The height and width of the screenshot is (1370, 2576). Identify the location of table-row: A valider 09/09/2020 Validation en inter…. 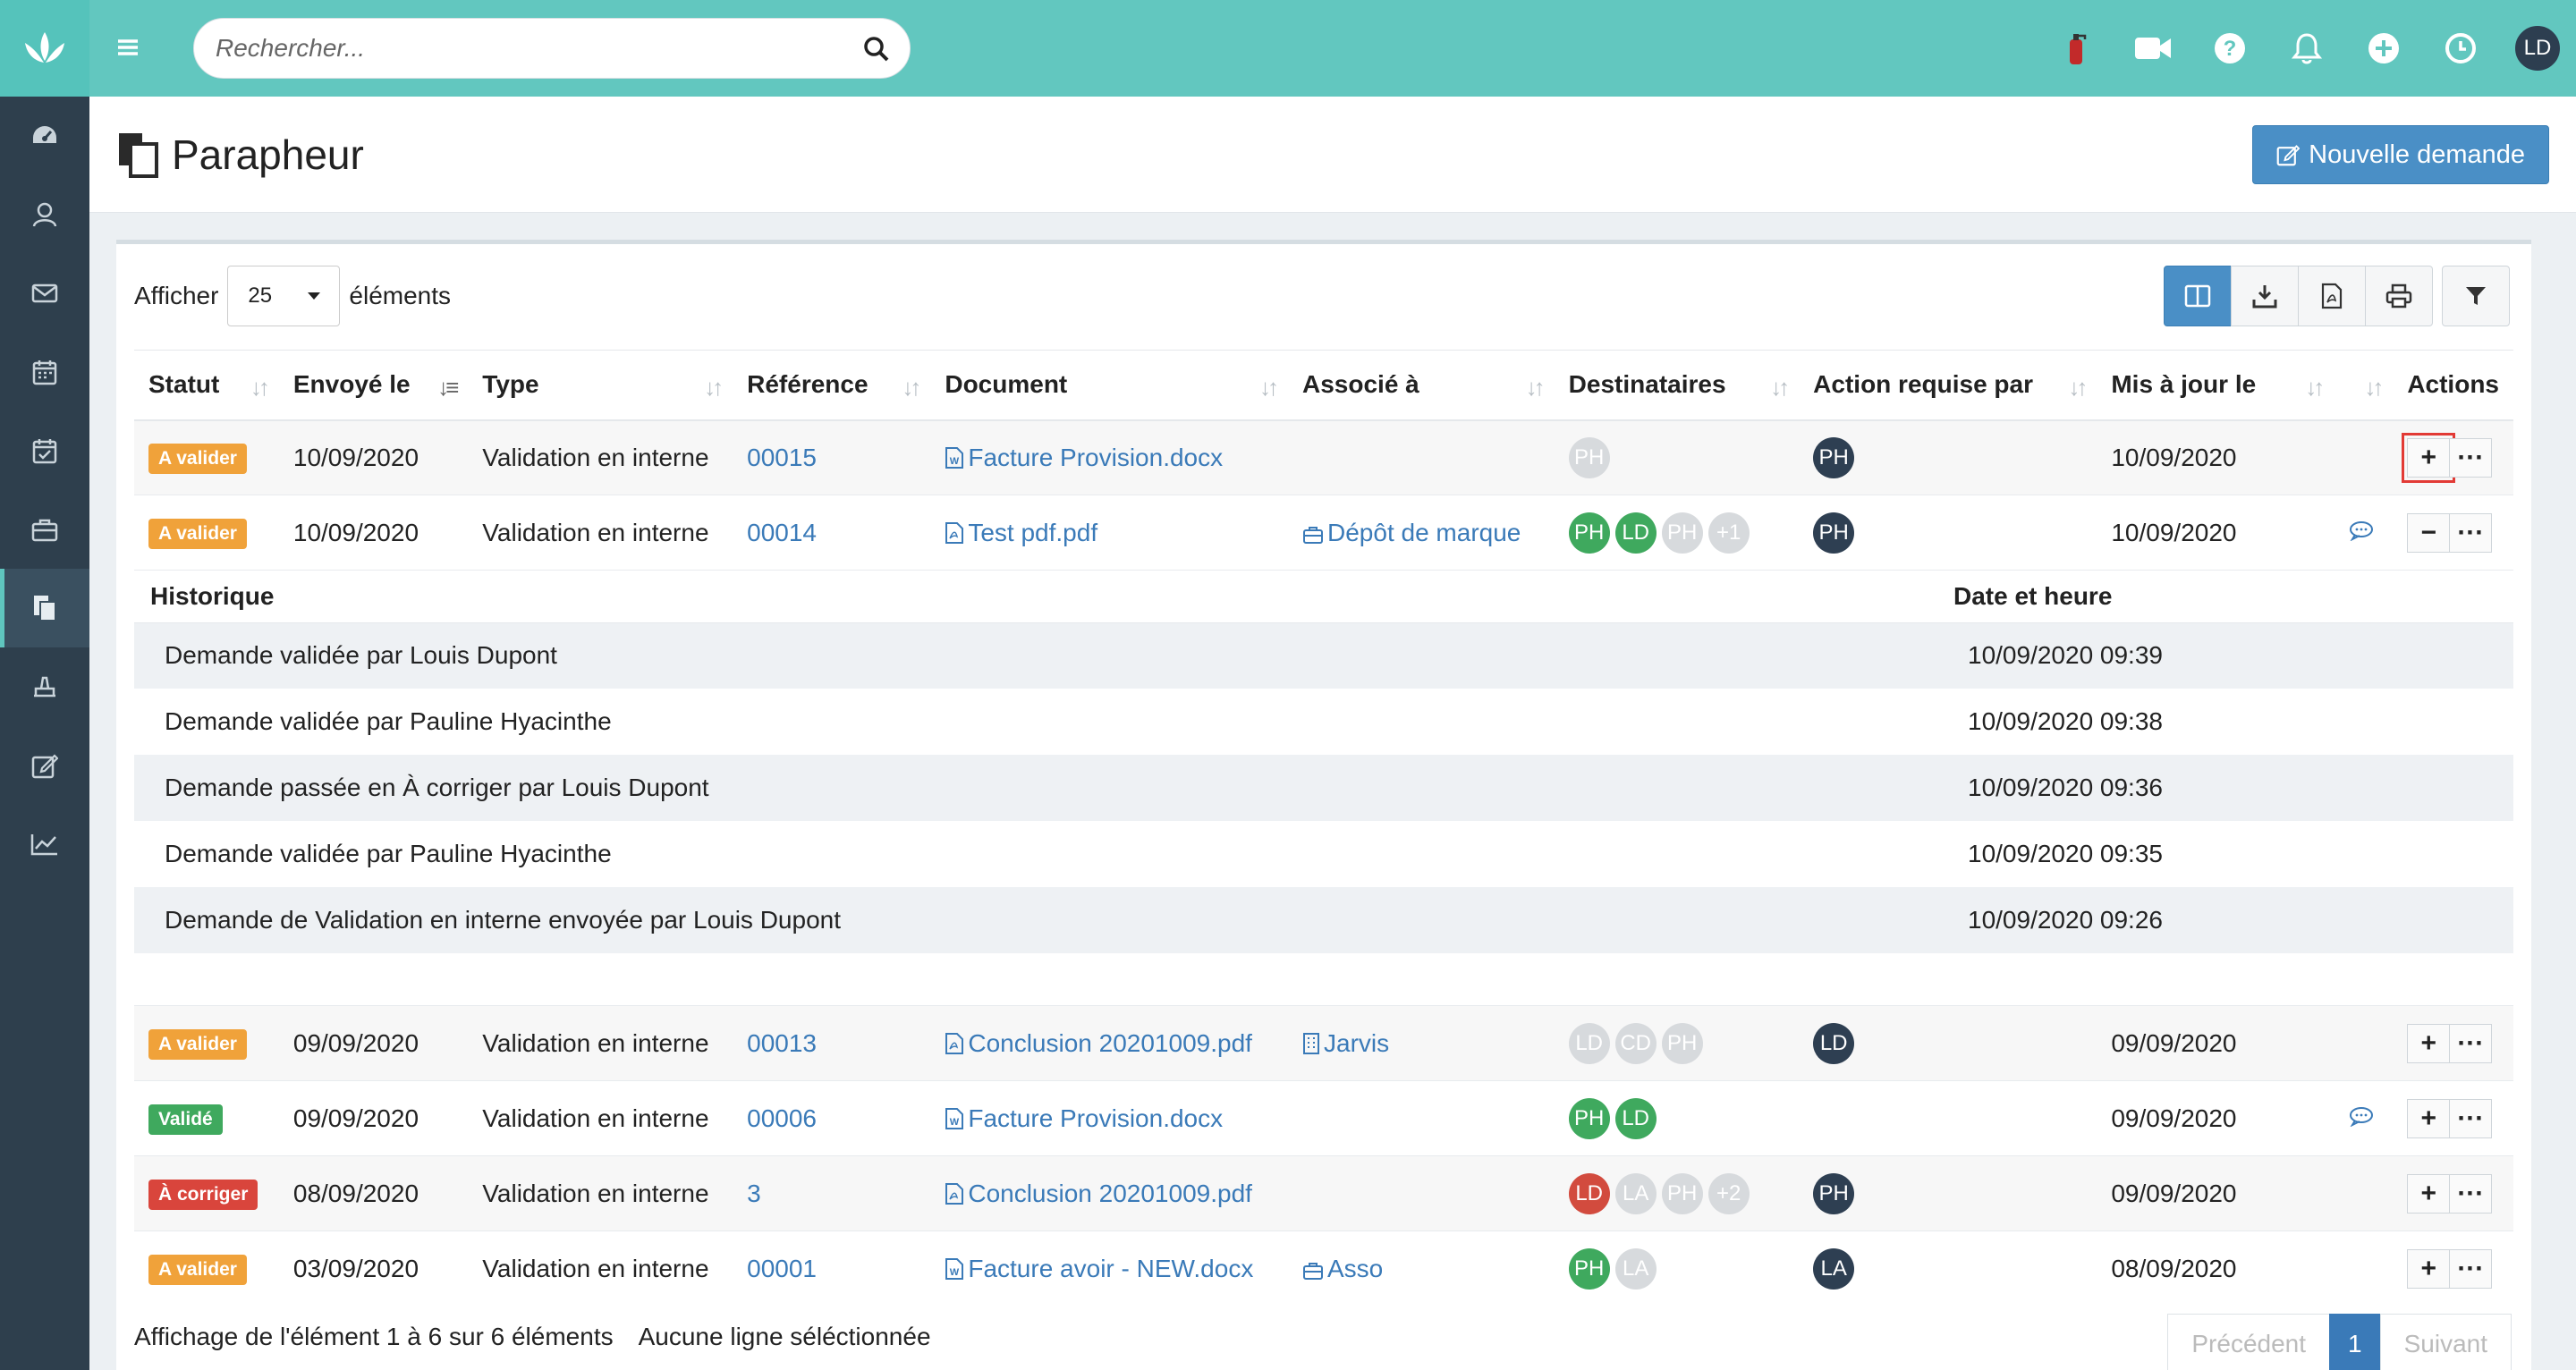
(1323, 1043).